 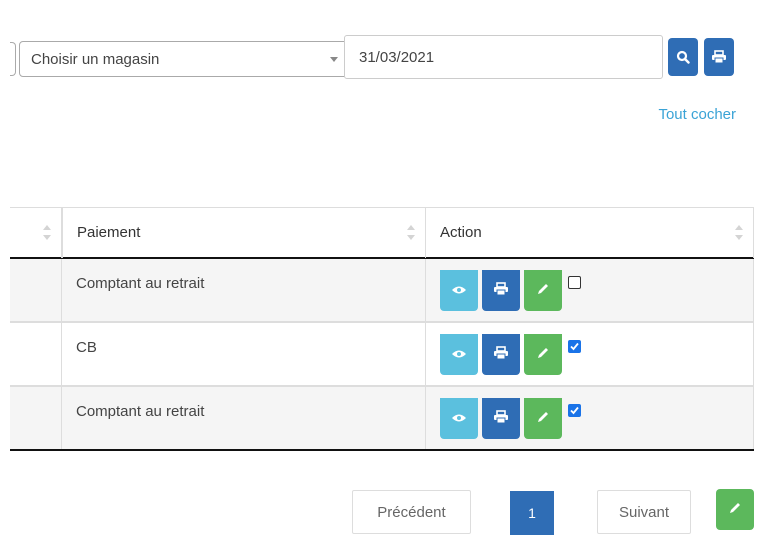 I want to click on chevron-down-icon, so click(x=334, y=59).